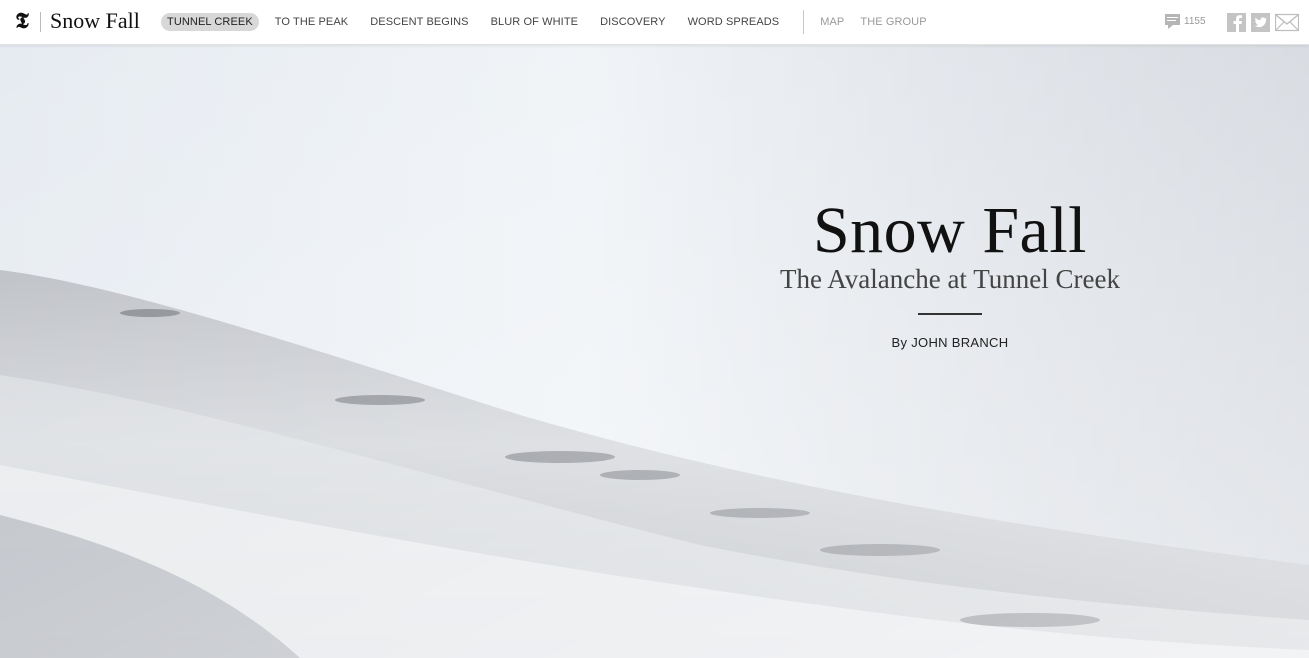  I want to click on tab-to-the-peak: TO THE PEAK, so click(311, 22).